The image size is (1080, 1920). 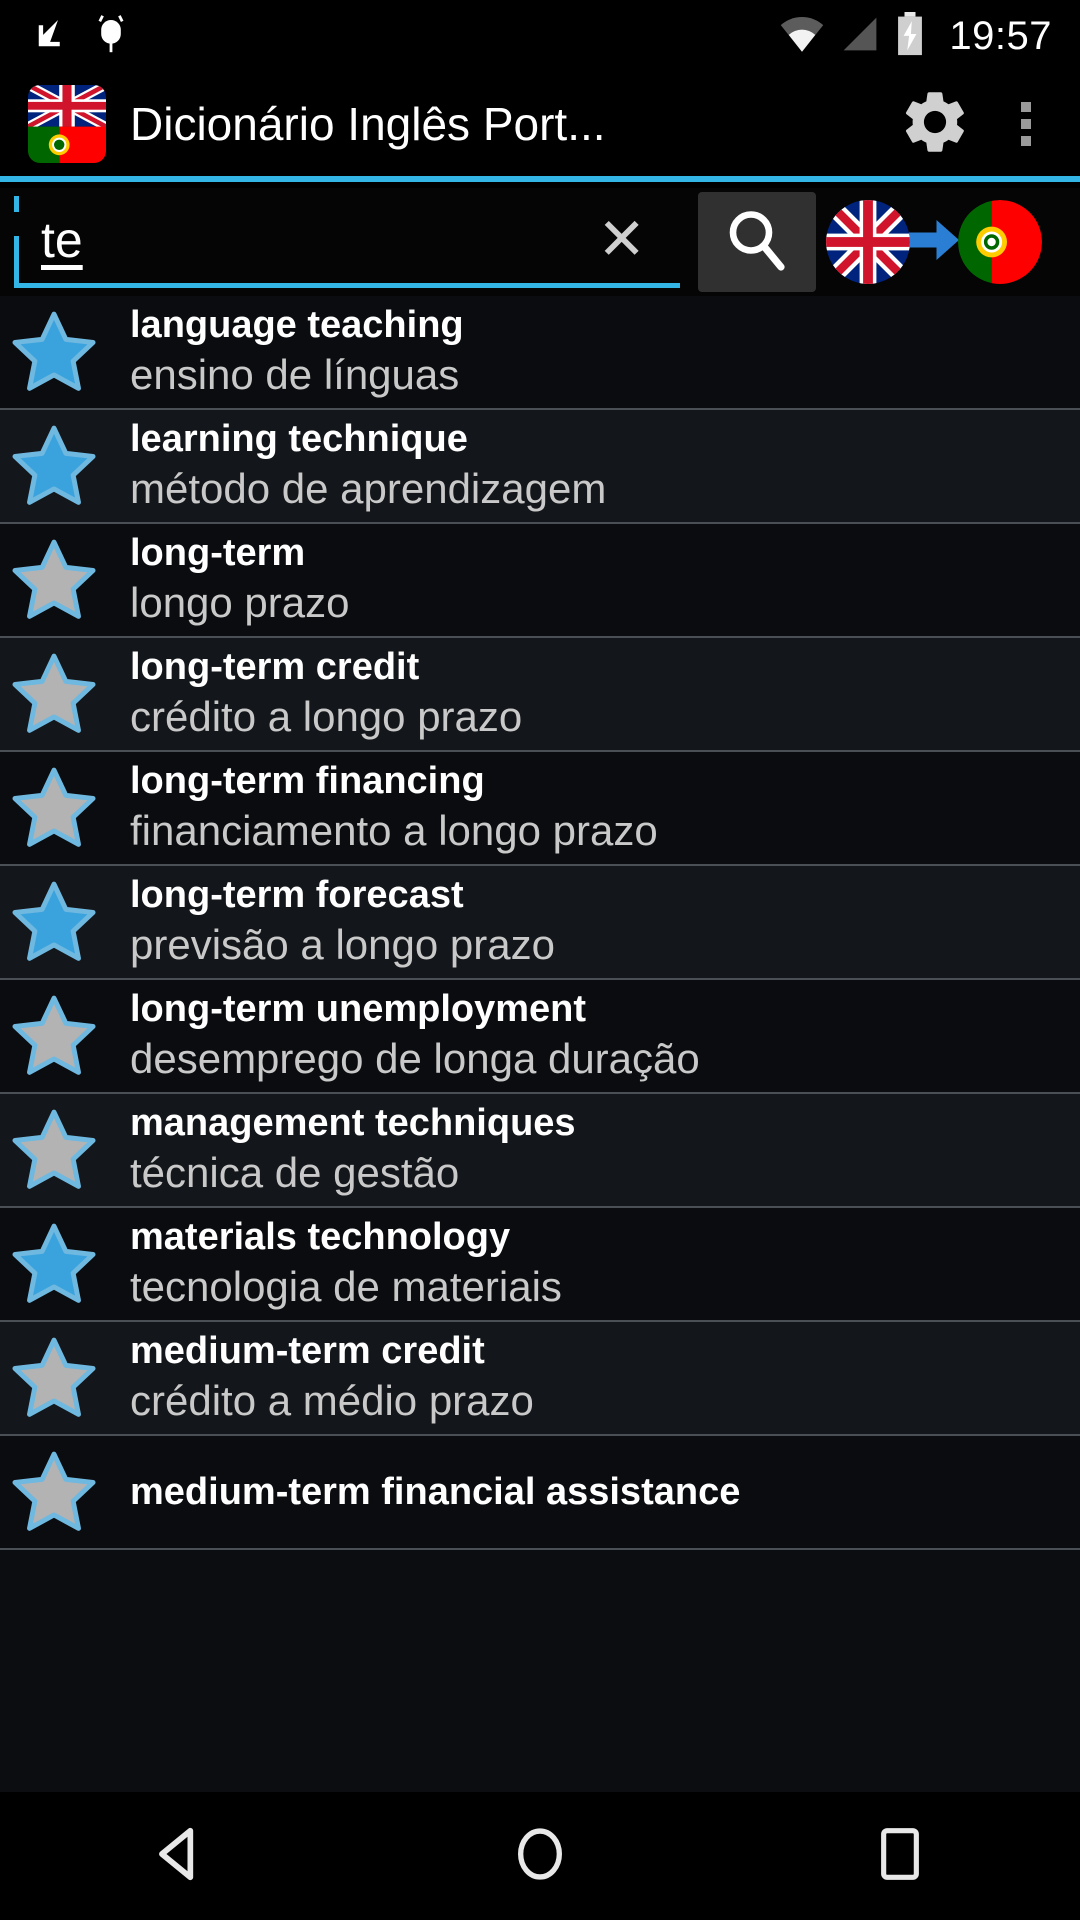 I want to click on battery-charging-icon, so click(x=910, y=36).